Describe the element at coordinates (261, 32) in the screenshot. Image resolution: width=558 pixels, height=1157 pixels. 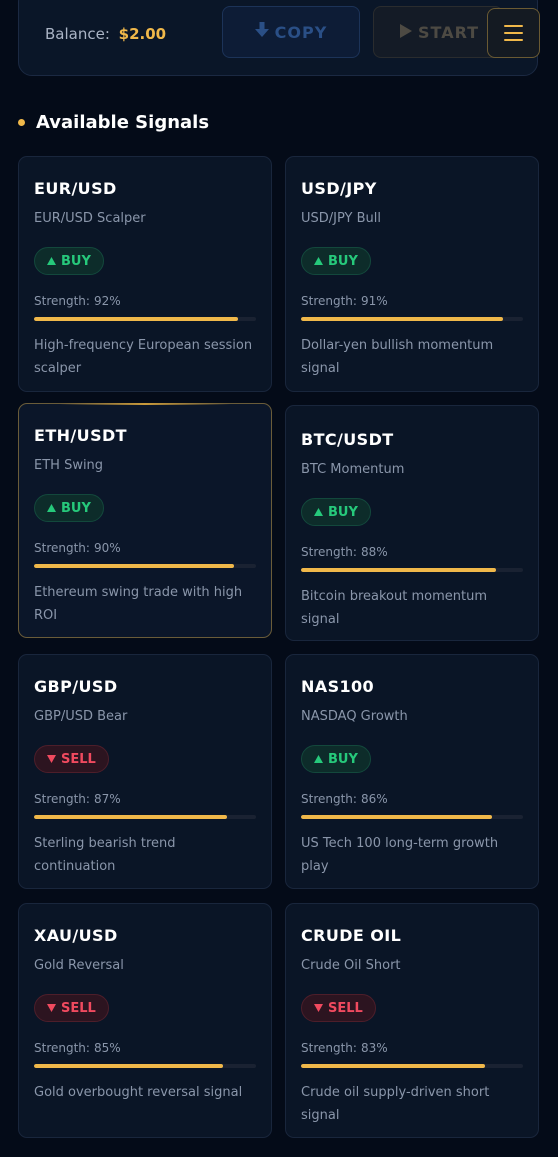
I see `download-arrow-icon` at that location.